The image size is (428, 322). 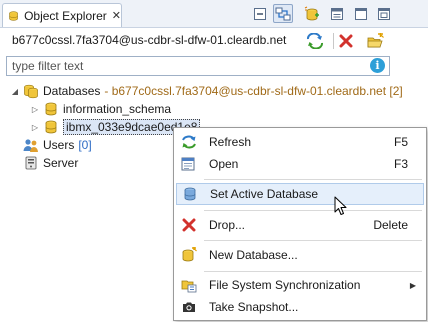 What do you see at coordinates (214, 14) in the screenshot?
I see `view-tab-bar: Object Explorer ✕` at bounding box center [214, 14].